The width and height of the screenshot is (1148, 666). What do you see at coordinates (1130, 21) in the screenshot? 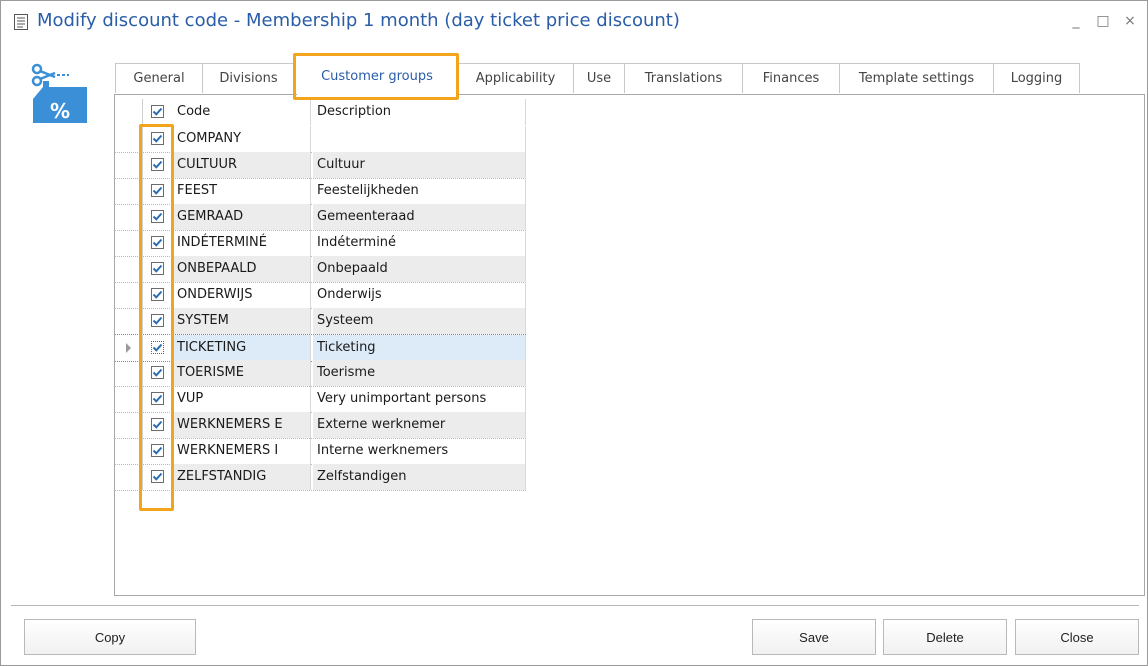
I see `close-window-button: ×` at bounding box center [1130, 21].